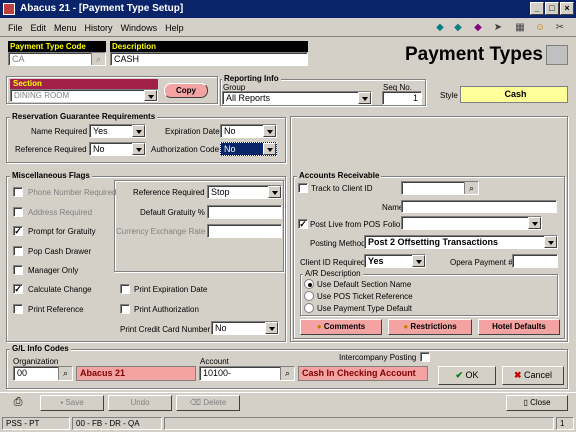  Describe the element at coordinates (214, 361) in the screenshot. I see `account-label: Account` at that location.